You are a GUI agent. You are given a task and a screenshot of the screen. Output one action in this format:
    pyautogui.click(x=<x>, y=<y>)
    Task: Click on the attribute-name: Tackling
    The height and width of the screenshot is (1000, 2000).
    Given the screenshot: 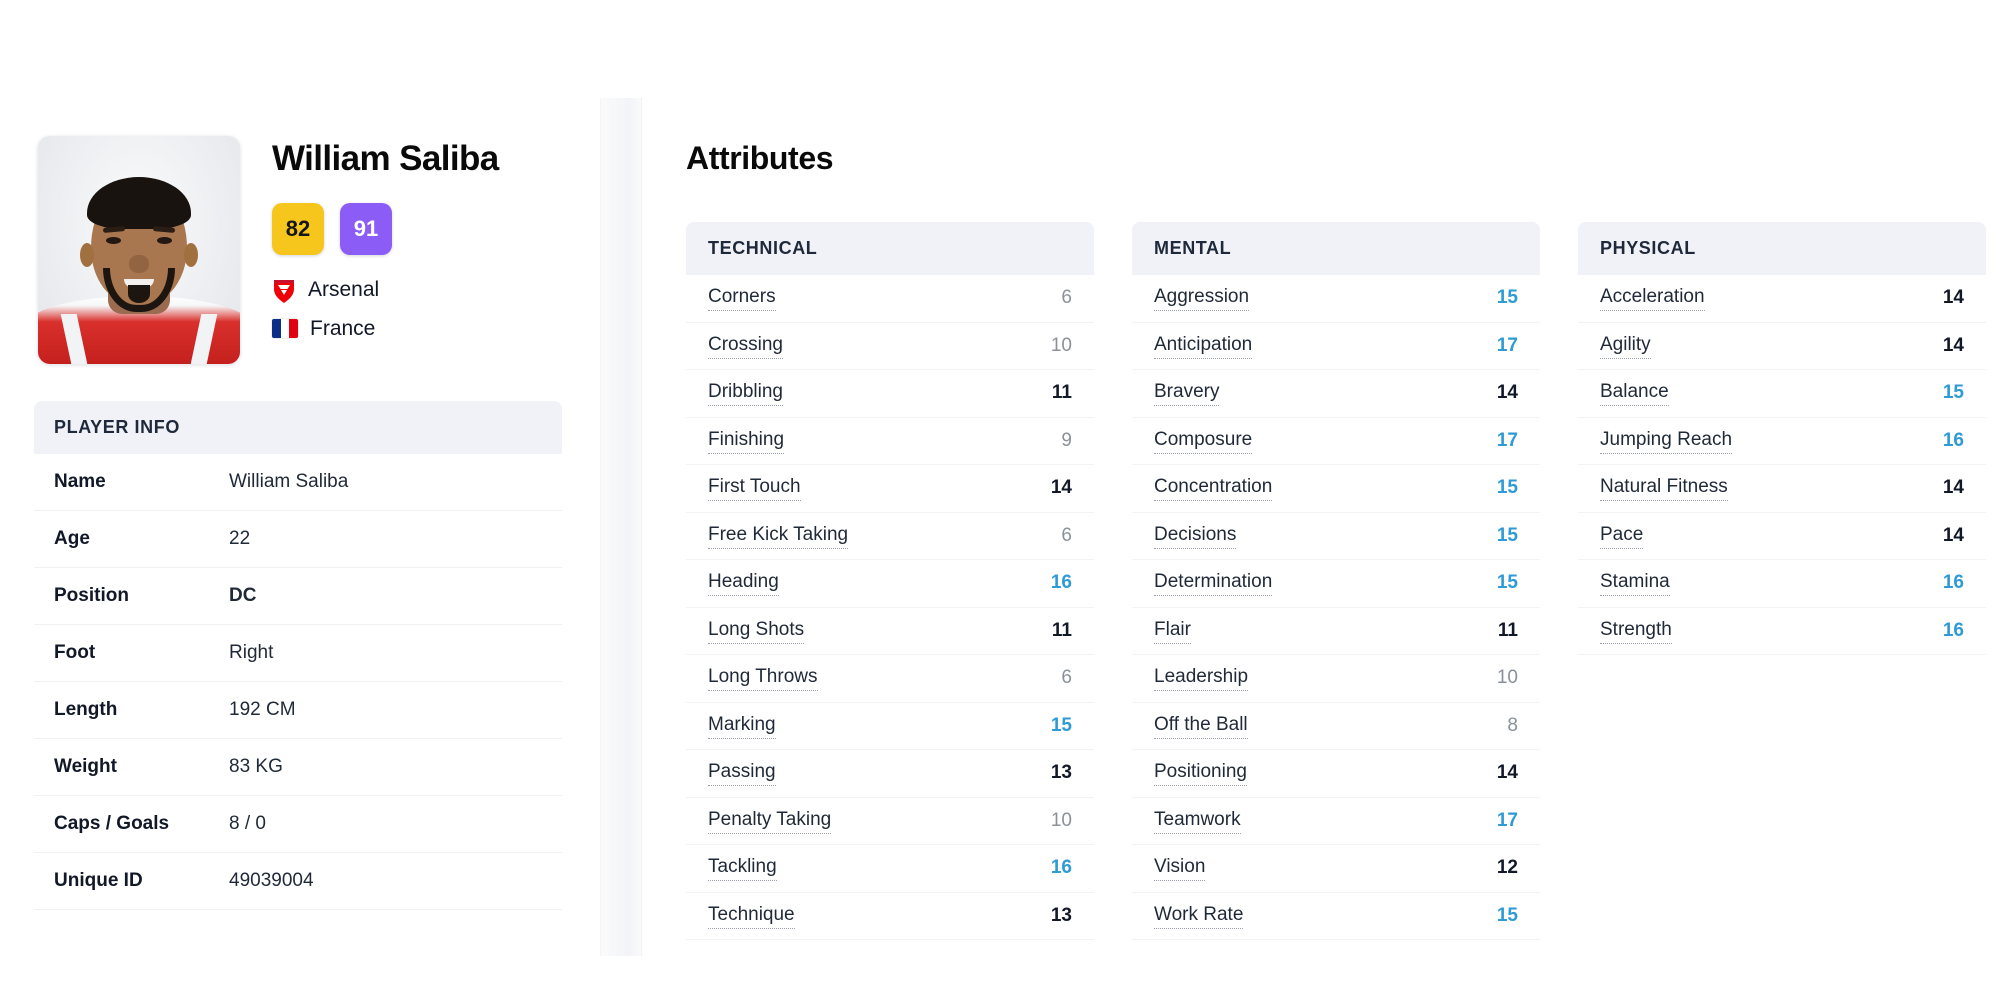 What is the action you would take?
    pyautogui.click(x=742, y=868)
    